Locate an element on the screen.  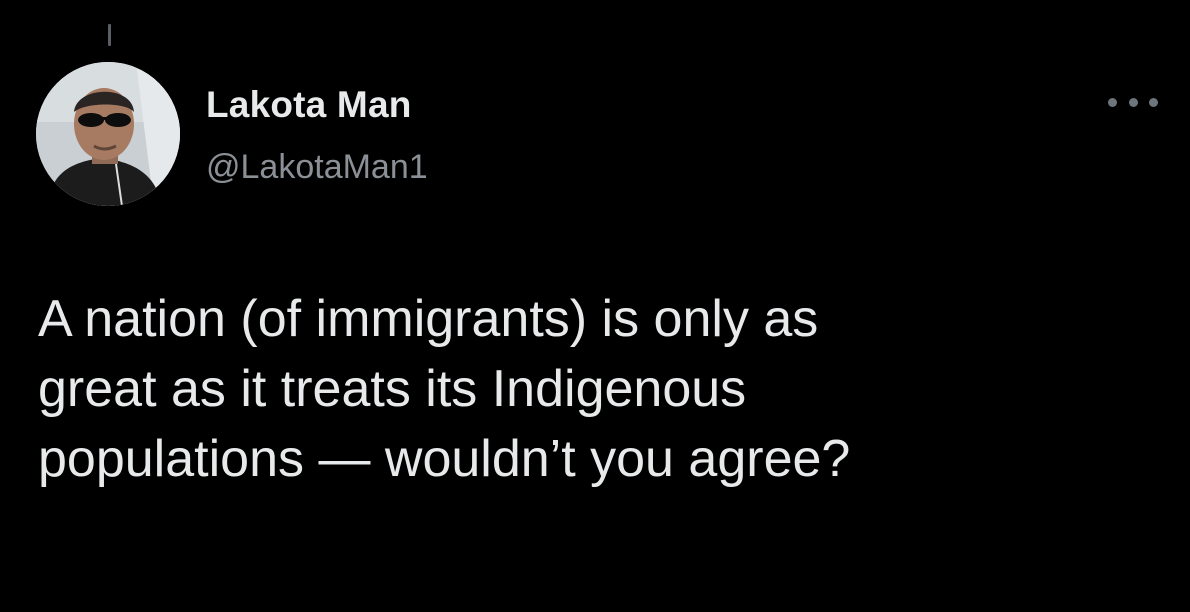
author-display-name: Lakota Man is located at coordinates (309, 105).